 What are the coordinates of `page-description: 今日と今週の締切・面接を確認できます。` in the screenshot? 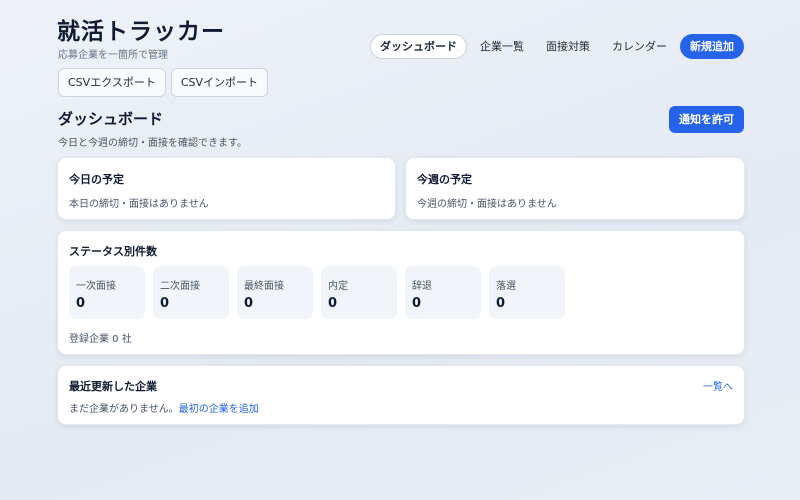 It's located at (152, 143).